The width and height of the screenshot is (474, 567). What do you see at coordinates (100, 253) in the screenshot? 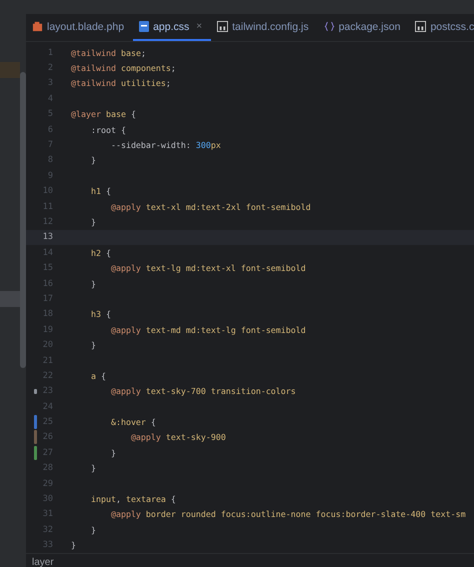
I see `code-line: h2 {` at bounding box center [100, 253].